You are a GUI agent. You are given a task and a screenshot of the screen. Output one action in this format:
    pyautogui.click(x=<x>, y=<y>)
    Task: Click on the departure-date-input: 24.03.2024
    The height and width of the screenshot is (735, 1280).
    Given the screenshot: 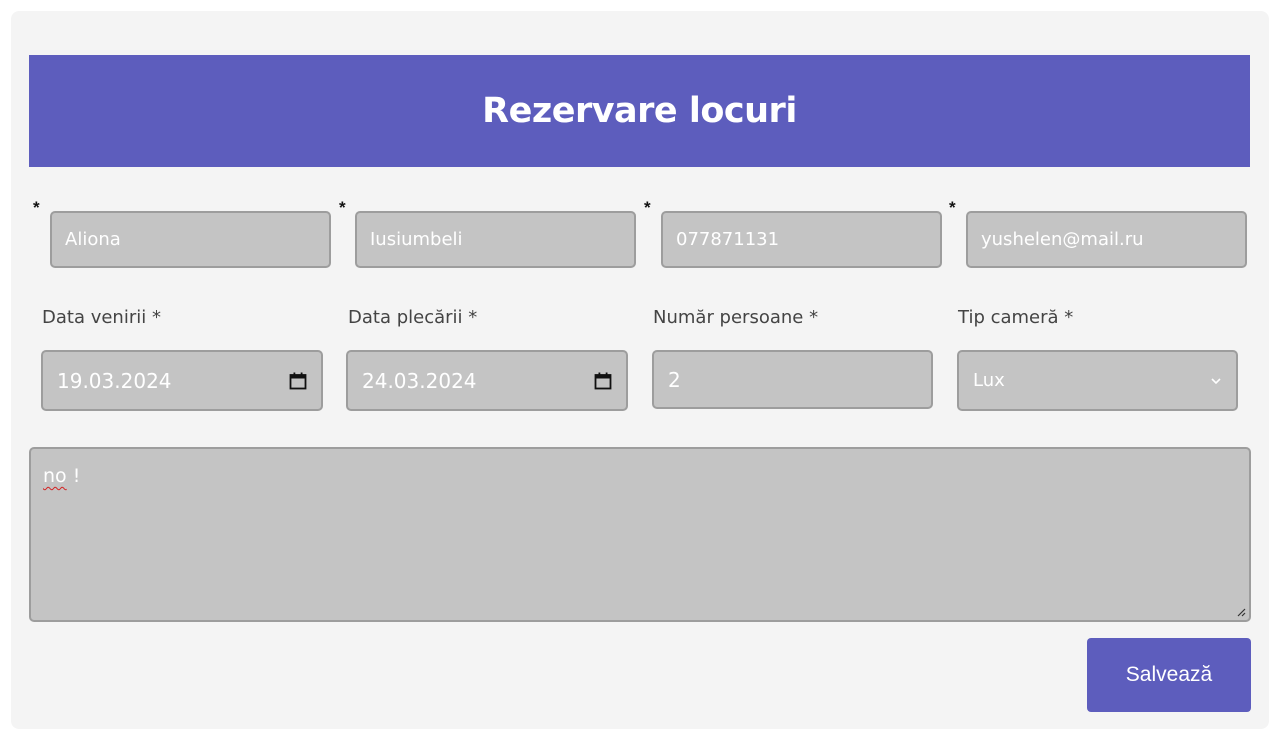 What is the action you would take?
    pyautogui.click(x=487, y=380)
    